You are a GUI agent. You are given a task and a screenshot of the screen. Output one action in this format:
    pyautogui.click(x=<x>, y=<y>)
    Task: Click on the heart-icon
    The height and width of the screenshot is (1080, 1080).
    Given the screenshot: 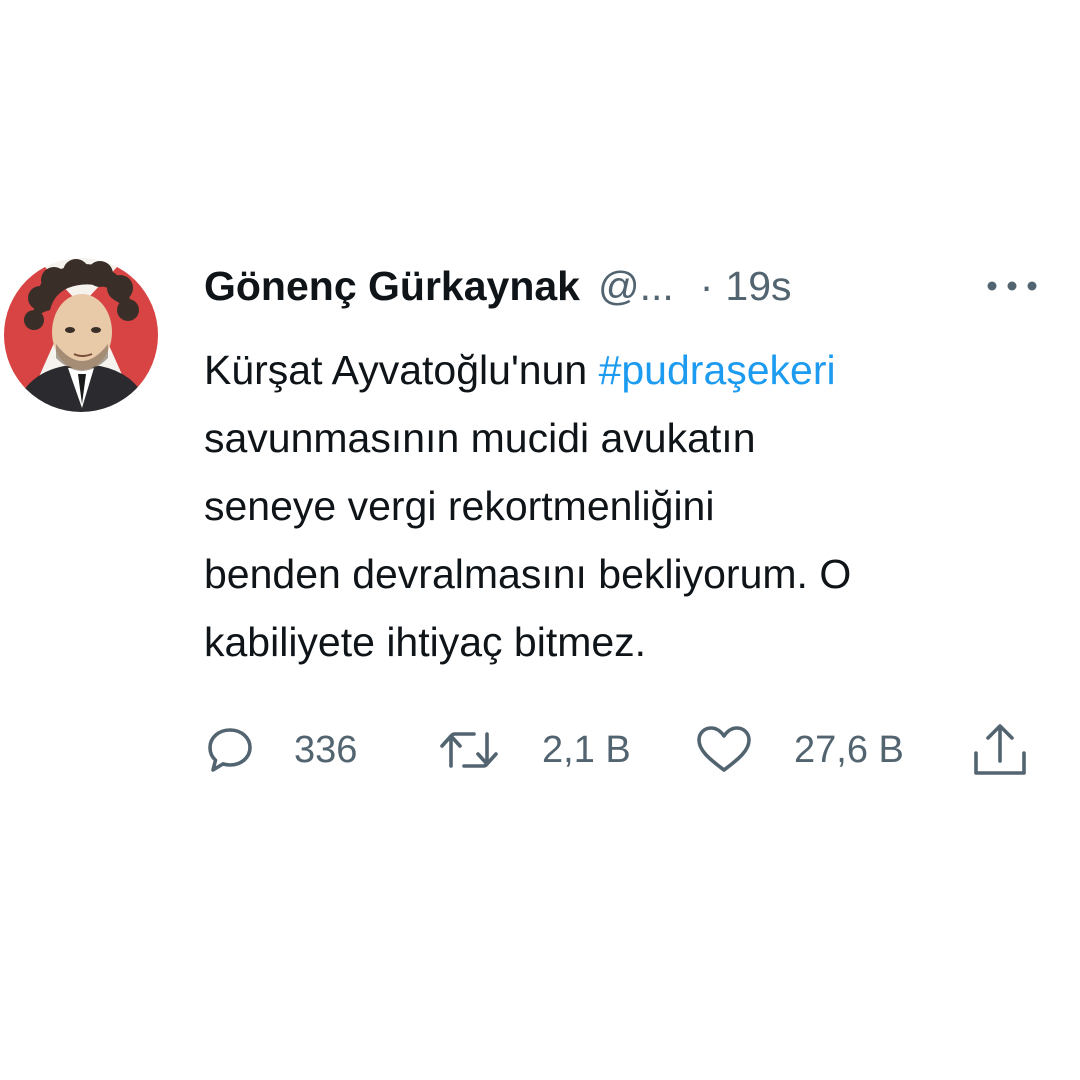 What is the action you would take?
    pyautogui.click(x=724, y=750)
    